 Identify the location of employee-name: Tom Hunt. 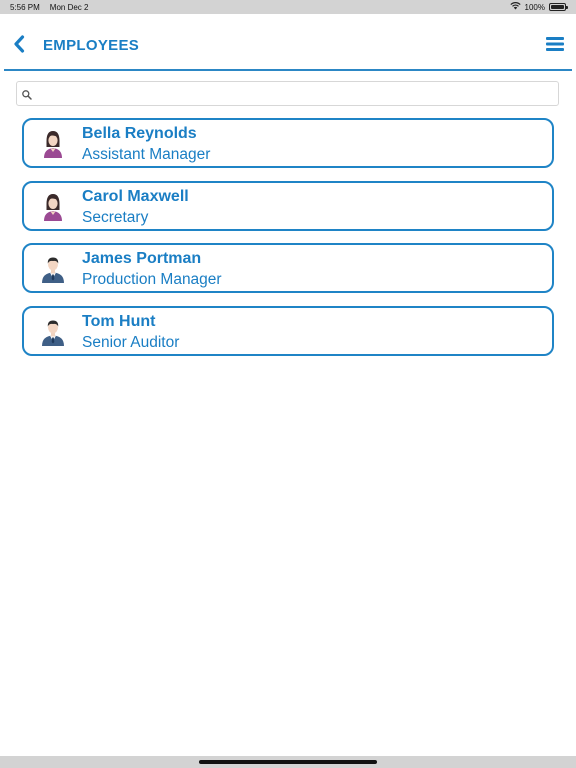
(119, 321).